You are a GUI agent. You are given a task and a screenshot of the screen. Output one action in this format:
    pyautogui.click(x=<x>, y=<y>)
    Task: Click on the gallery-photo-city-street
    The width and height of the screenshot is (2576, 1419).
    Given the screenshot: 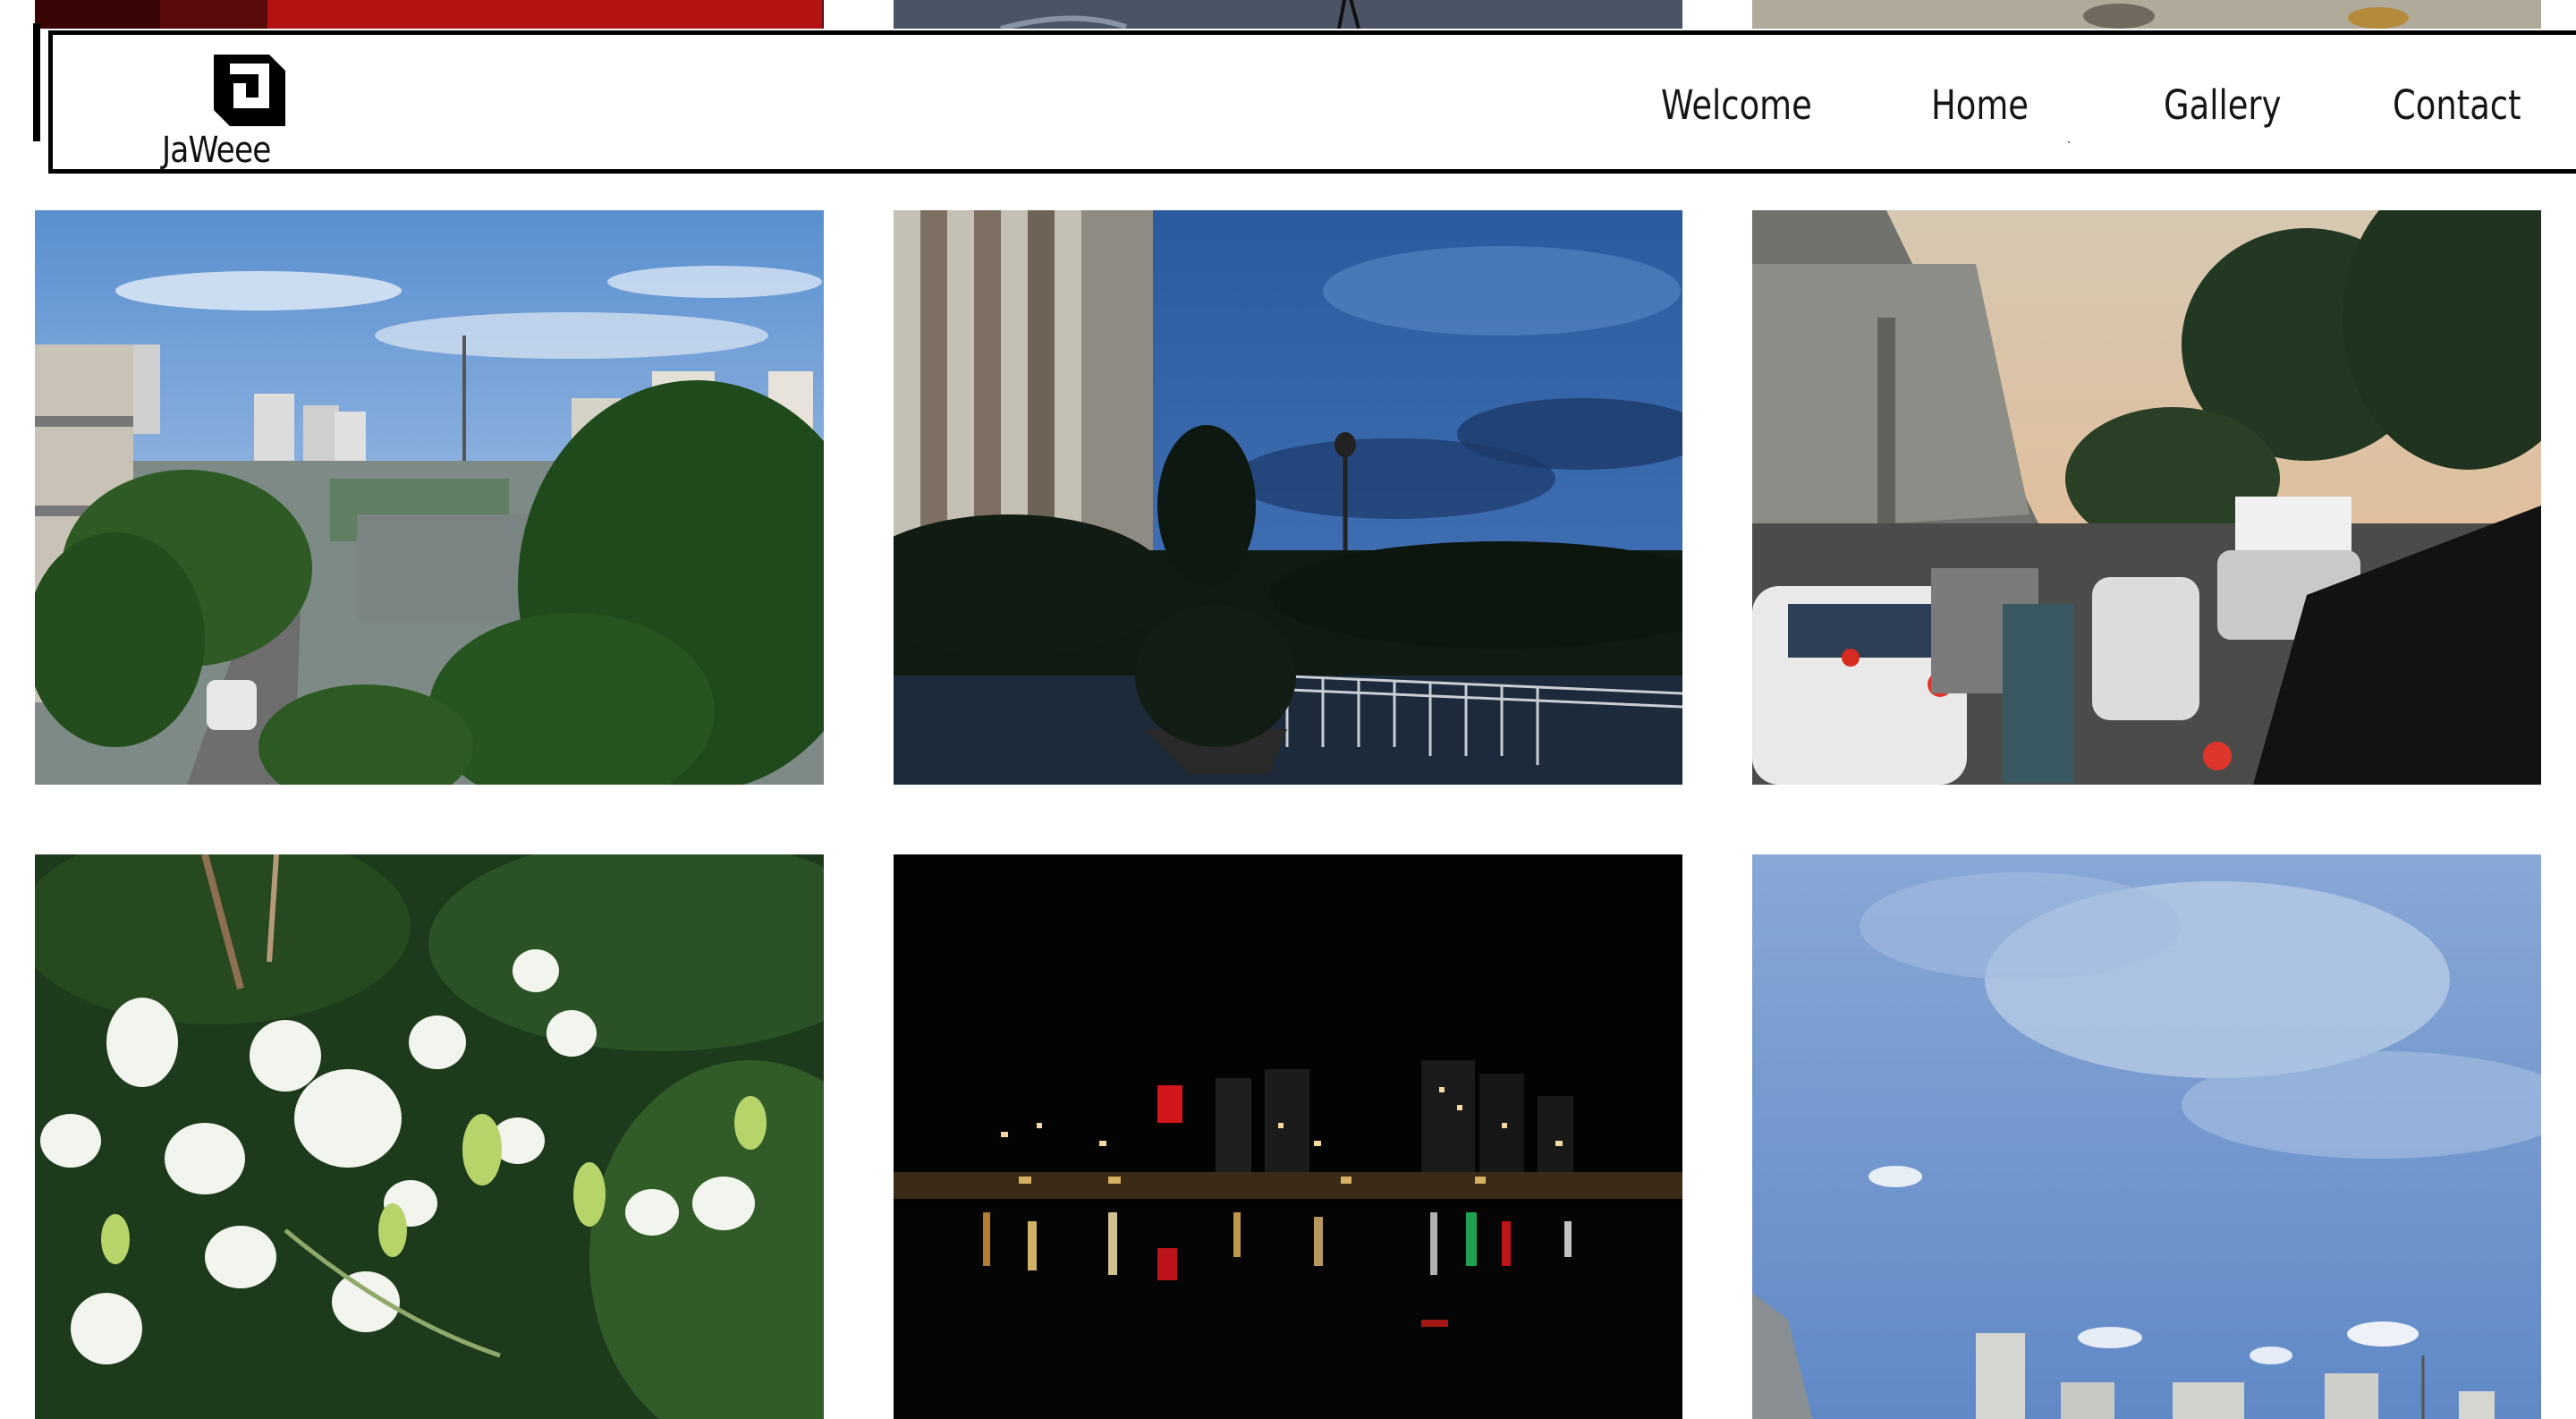 What is the action you would take?
    pyautogui.click(x=429, y=497)
    